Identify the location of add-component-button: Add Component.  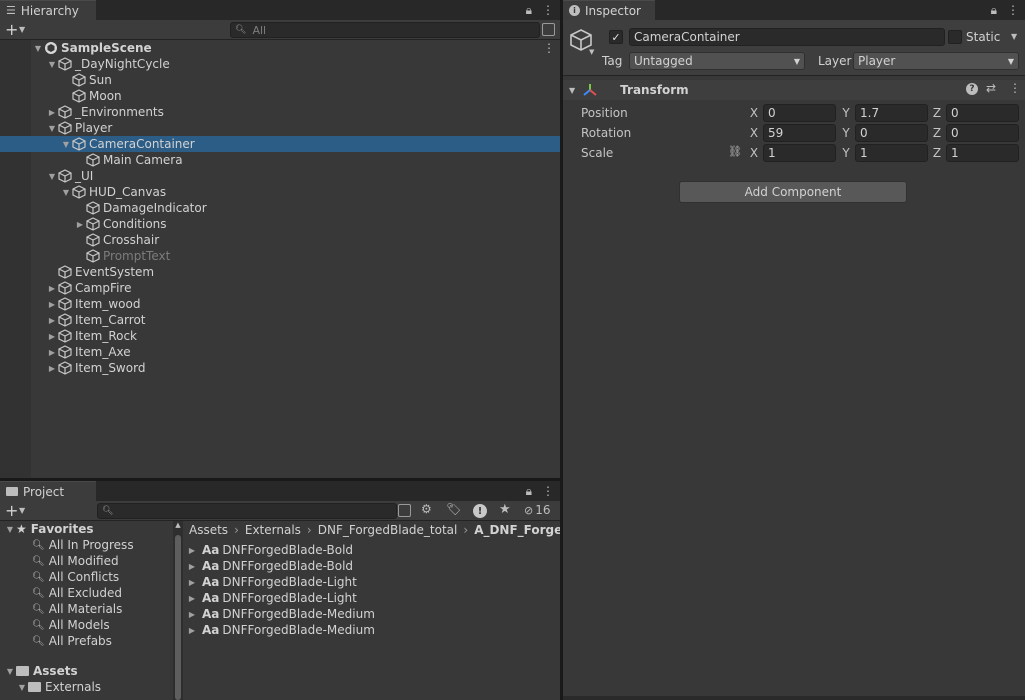
(793, 192).